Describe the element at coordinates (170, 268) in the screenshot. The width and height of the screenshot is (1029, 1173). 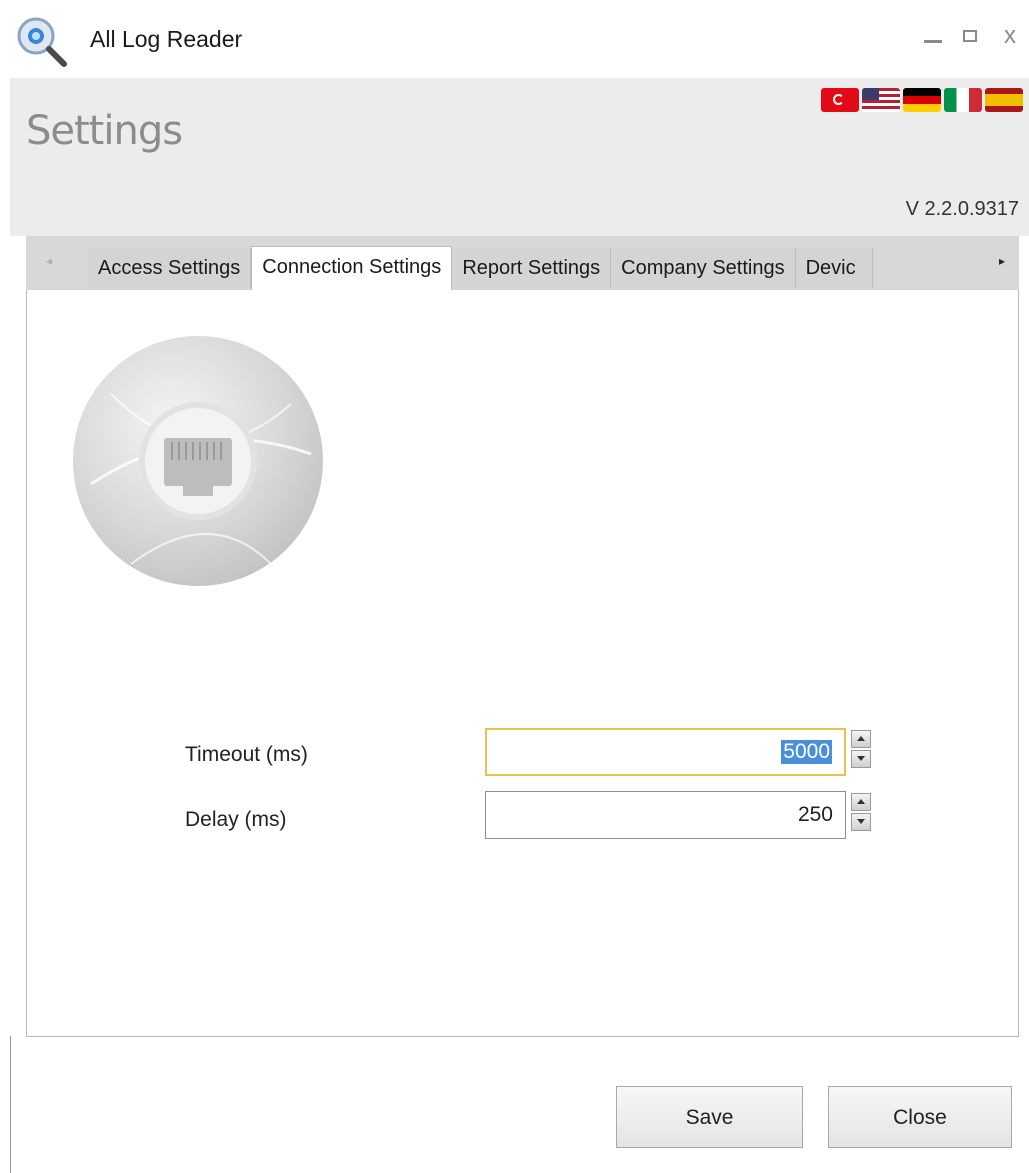
I see `tab-access-settings: Access Settings` at that location.